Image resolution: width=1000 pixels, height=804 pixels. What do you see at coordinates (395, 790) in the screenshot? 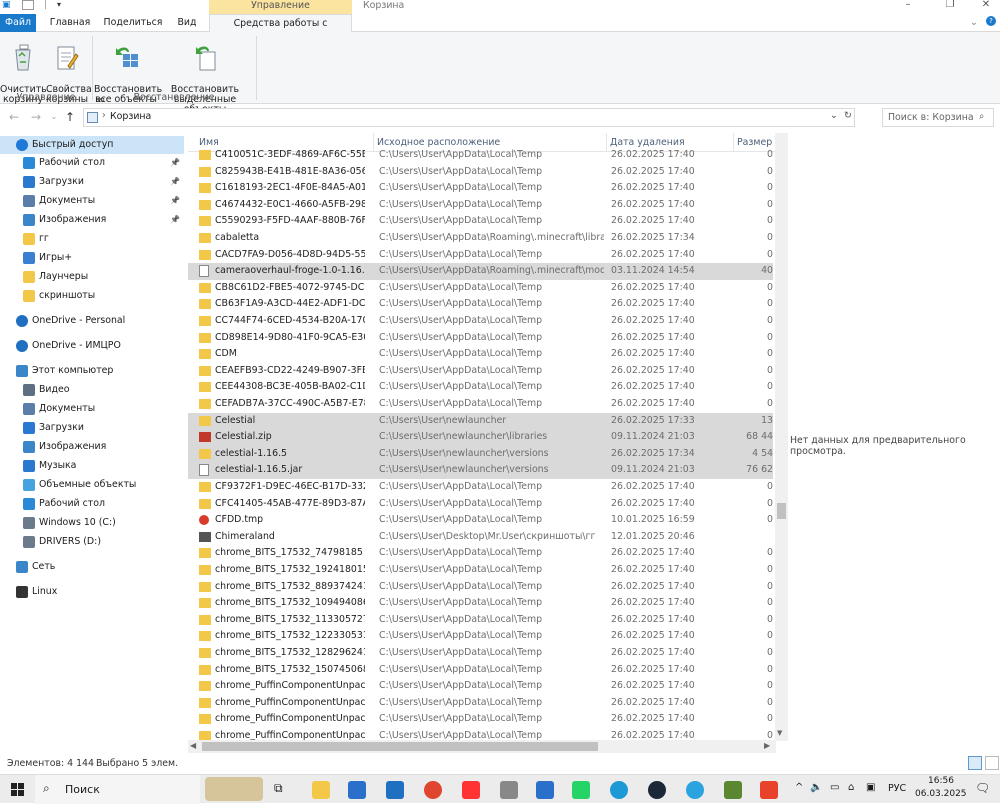
I see `mail-icon` at bounding box center [395, 790].